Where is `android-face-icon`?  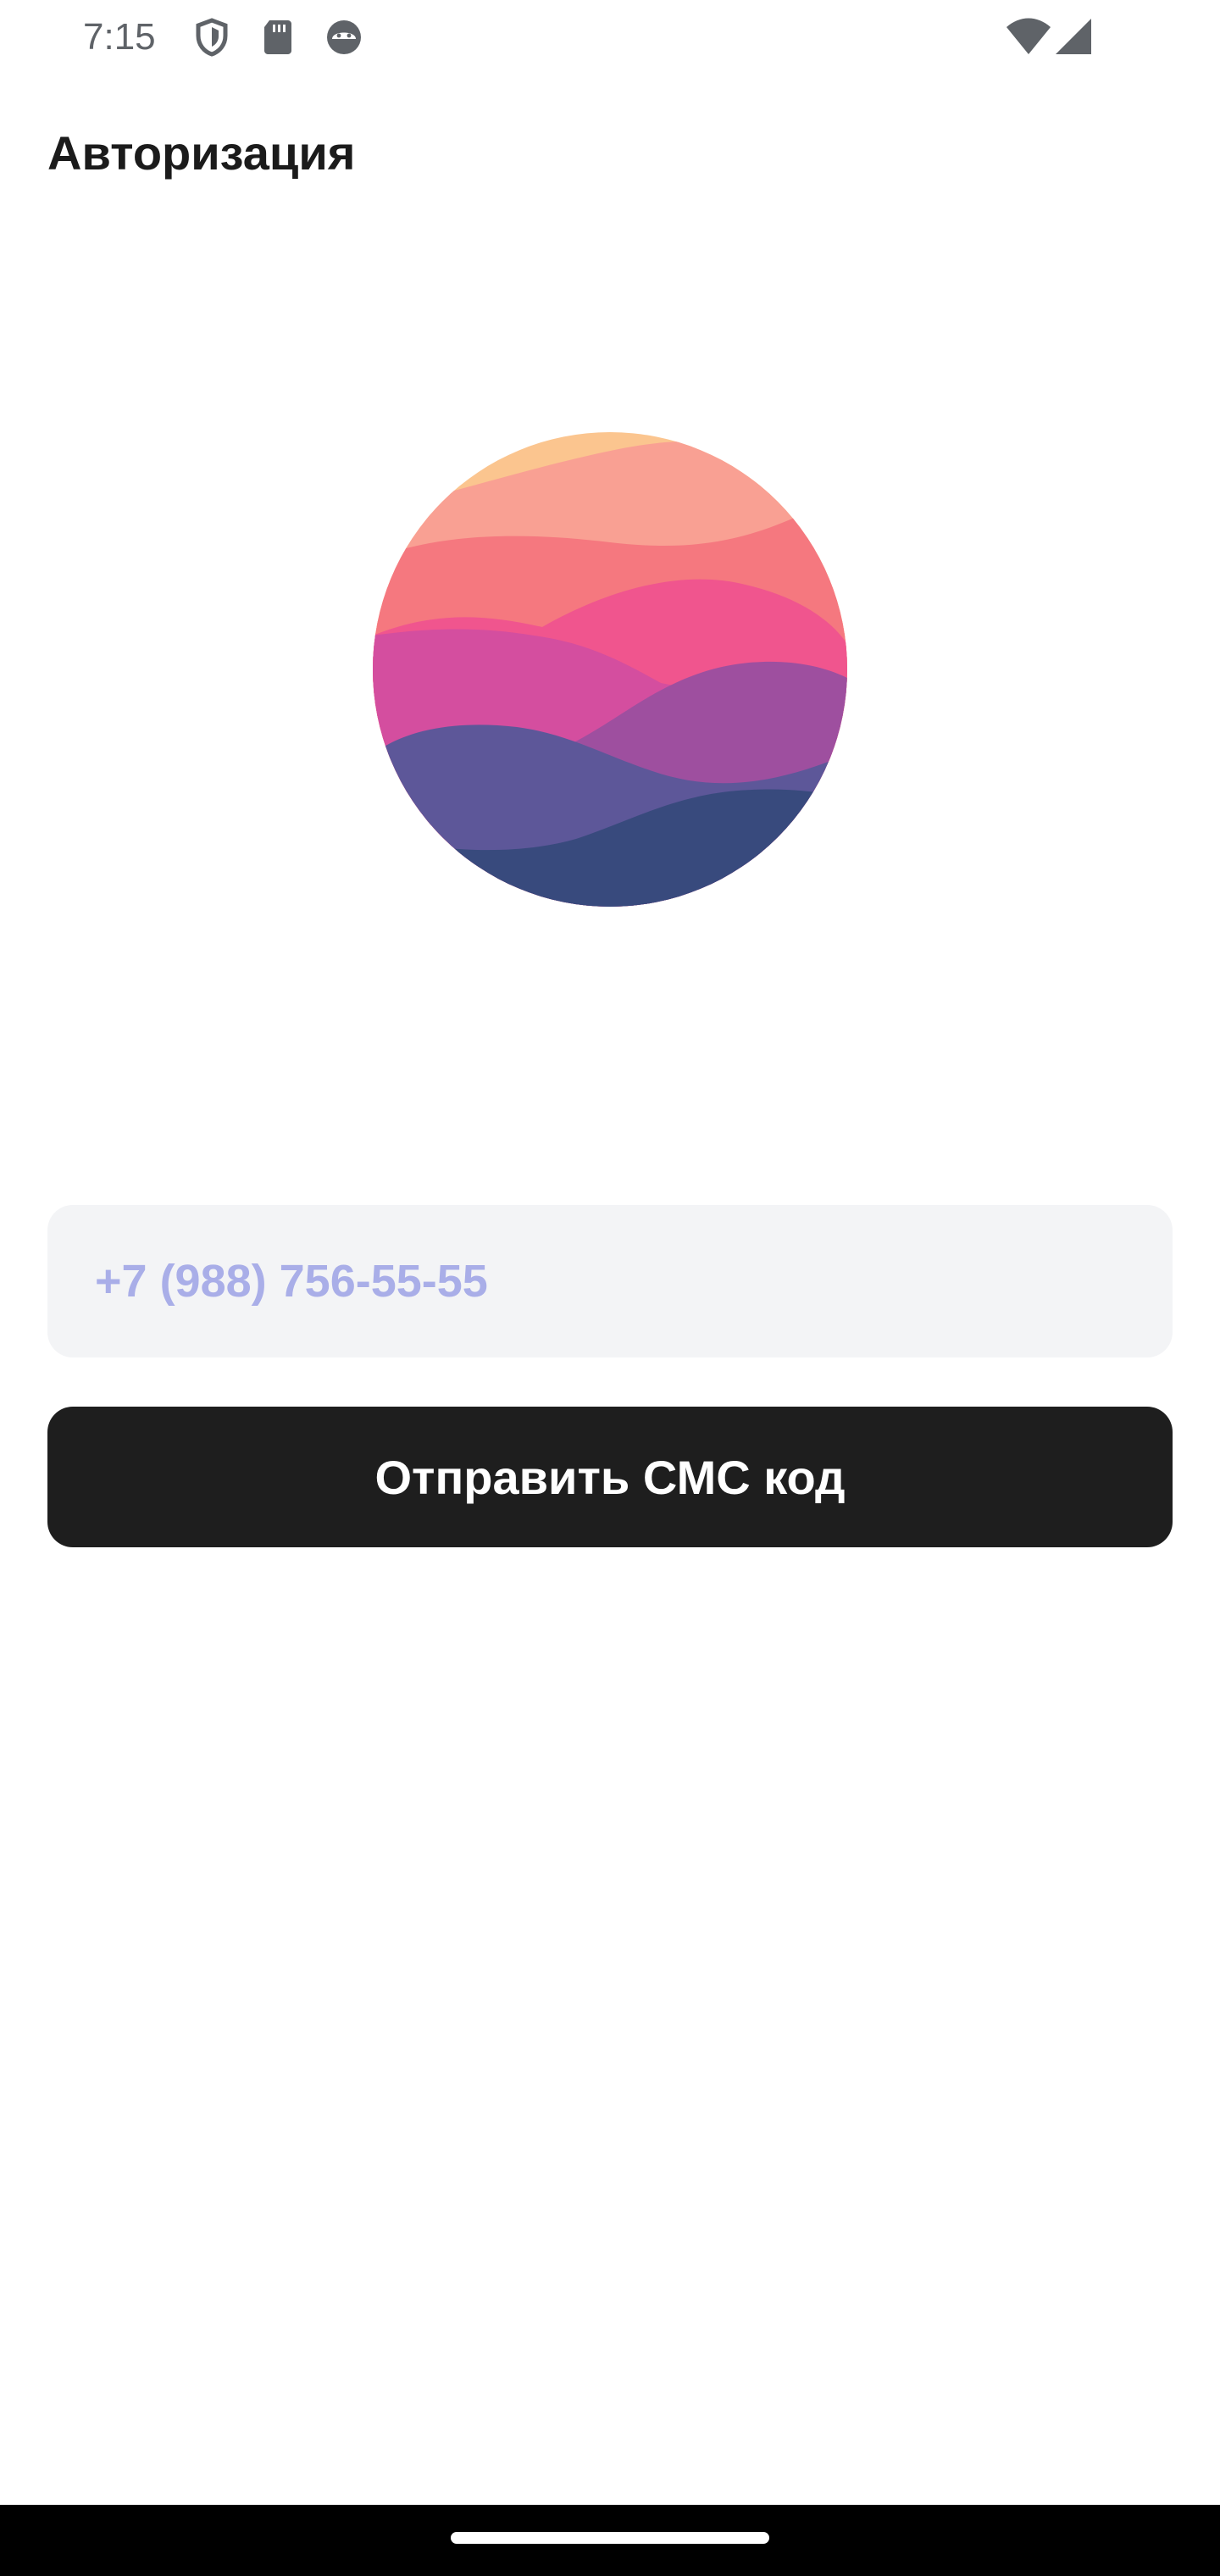
android-face-icon is located at coordinates (344, 37).